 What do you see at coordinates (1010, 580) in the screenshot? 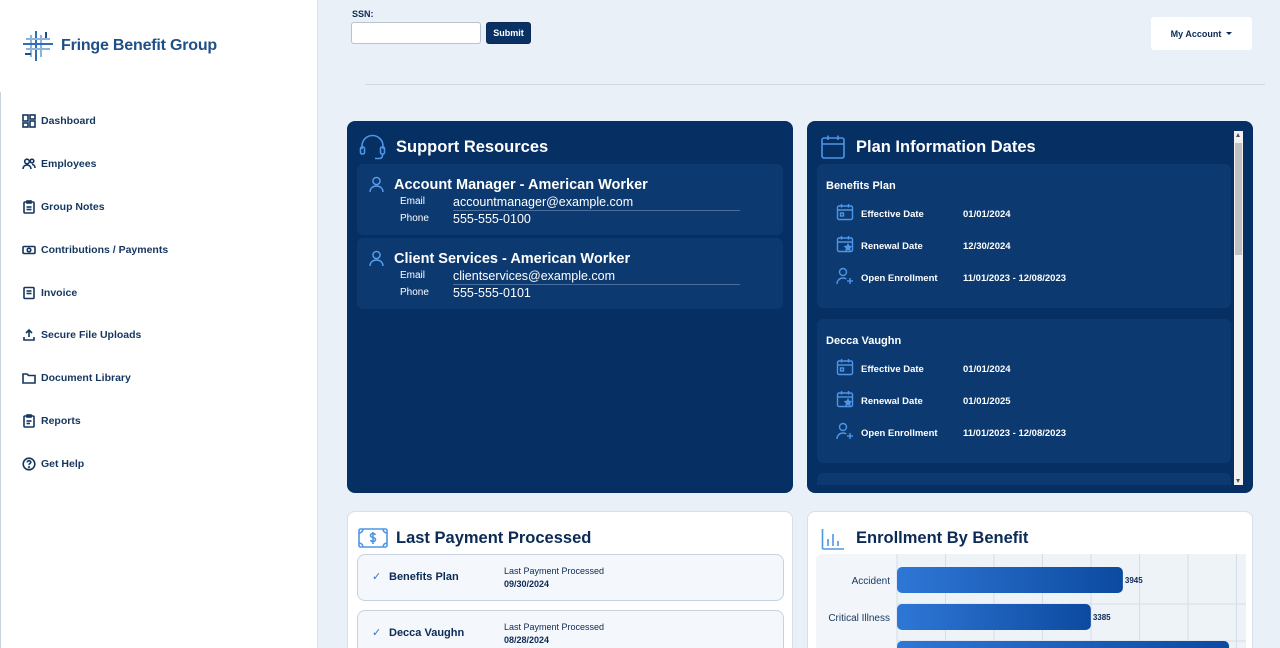
I see `bar-accident` at bounding box center [1010, 580].